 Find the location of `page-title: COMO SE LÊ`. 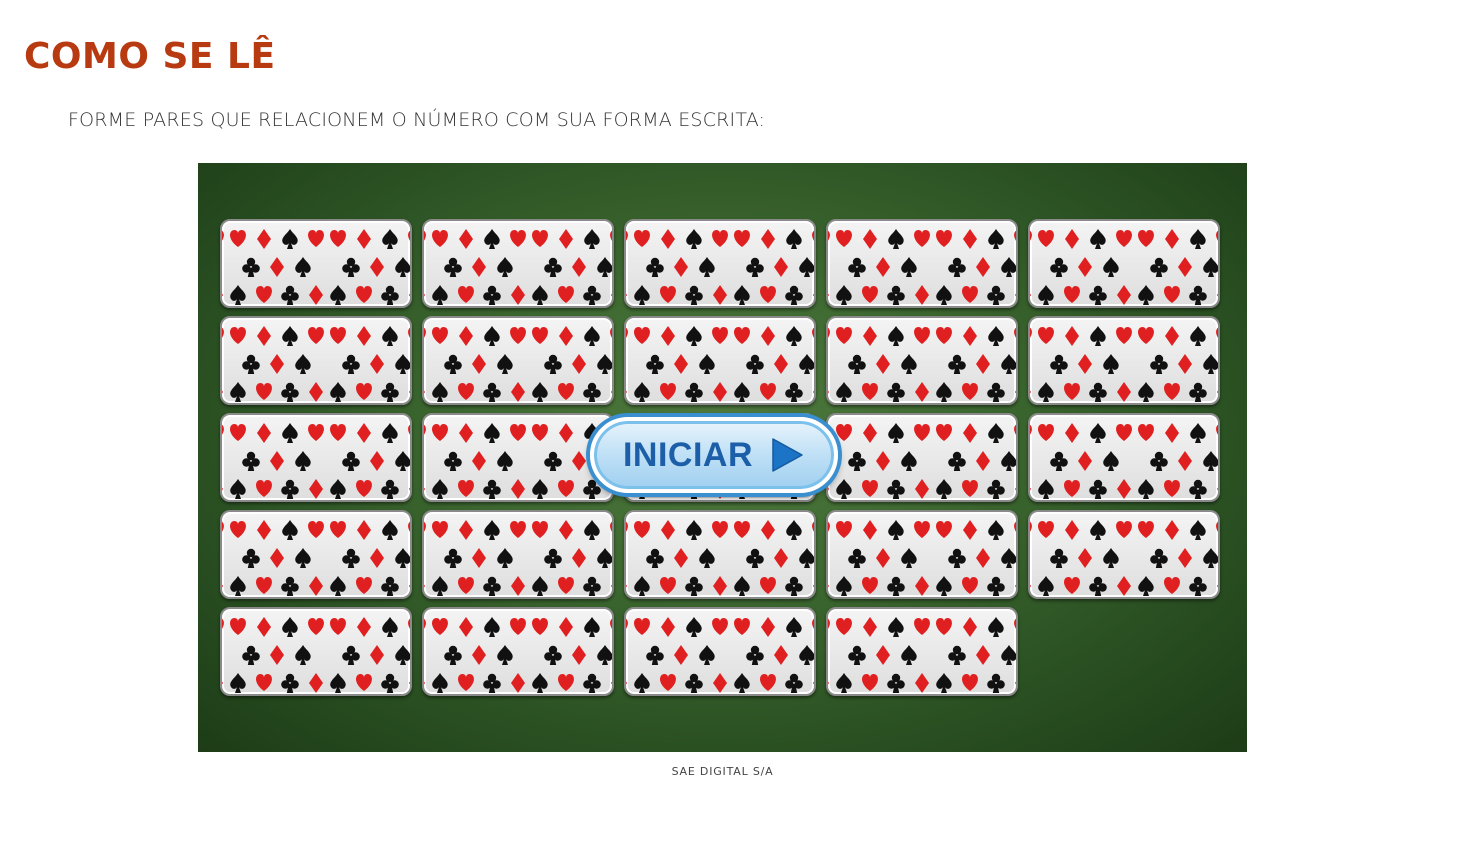

page-title: COMO SE LÊ is located at coordinates (150, 56).